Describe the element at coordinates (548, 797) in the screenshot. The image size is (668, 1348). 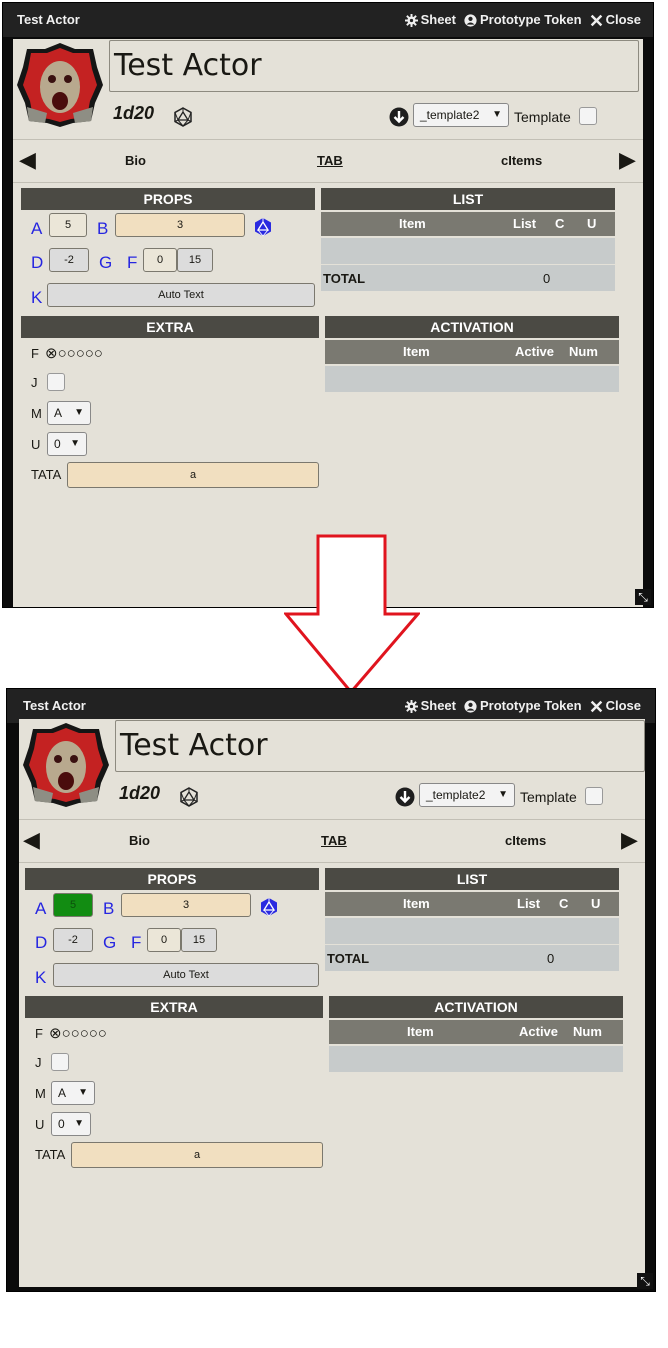
I see `template-label: Template` at that location.